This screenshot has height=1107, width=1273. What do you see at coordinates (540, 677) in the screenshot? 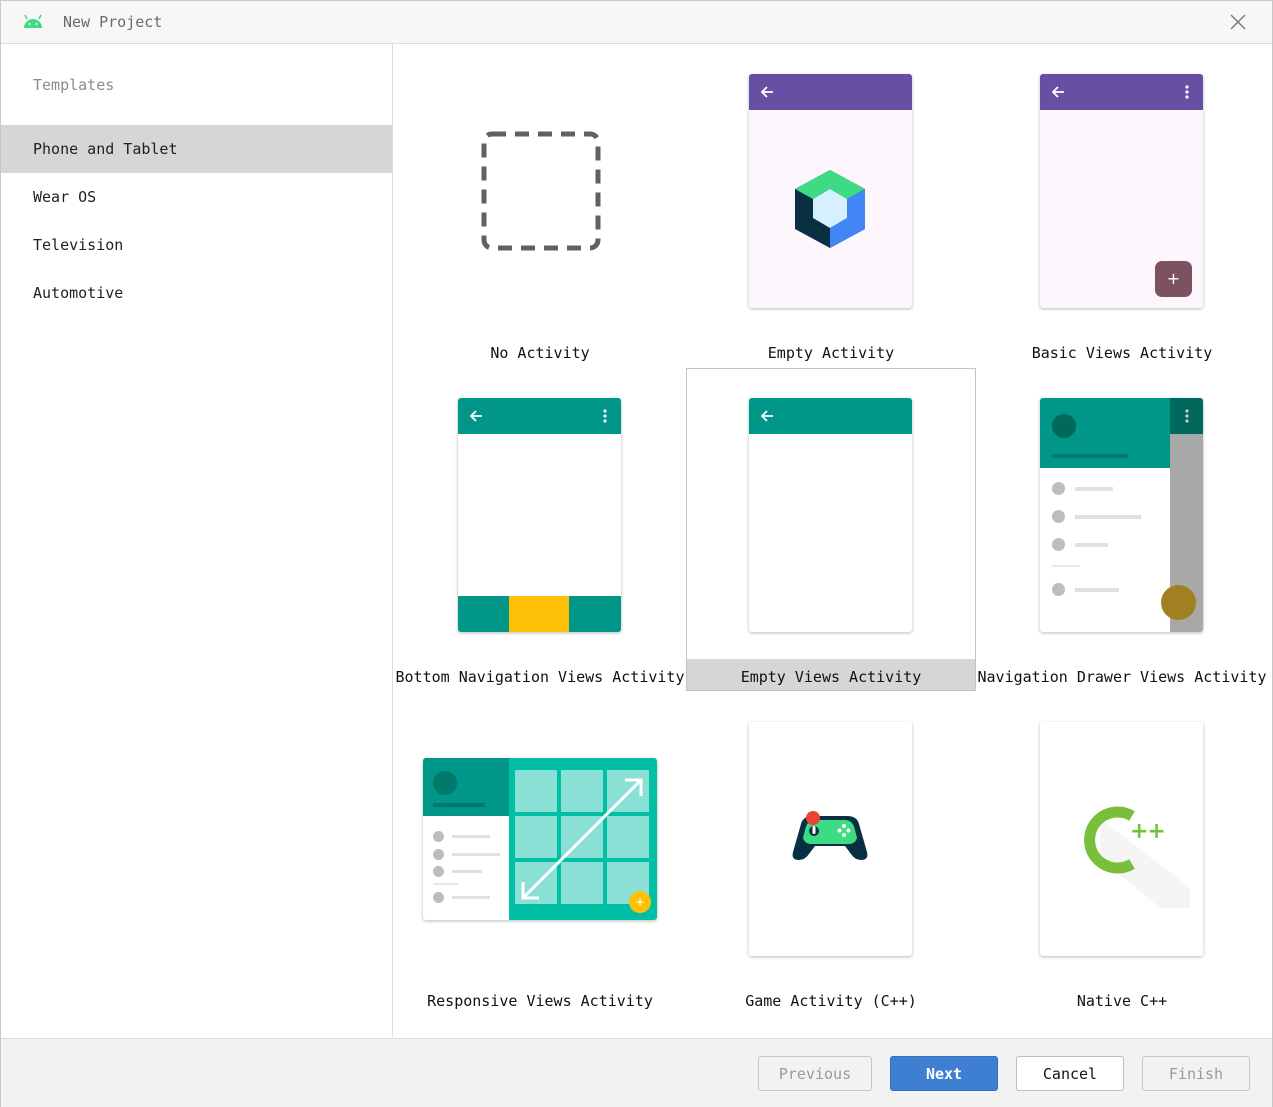
I see `template-label: Bottom Navigation Views Activity` at bounding box center [540, 677].